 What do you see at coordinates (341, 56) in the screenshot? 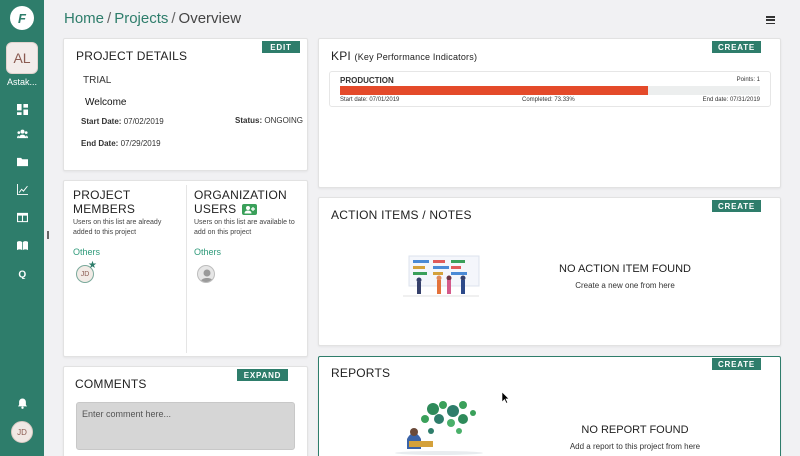
I see `kpi-title: KPI` at bounding box center [341, 56].